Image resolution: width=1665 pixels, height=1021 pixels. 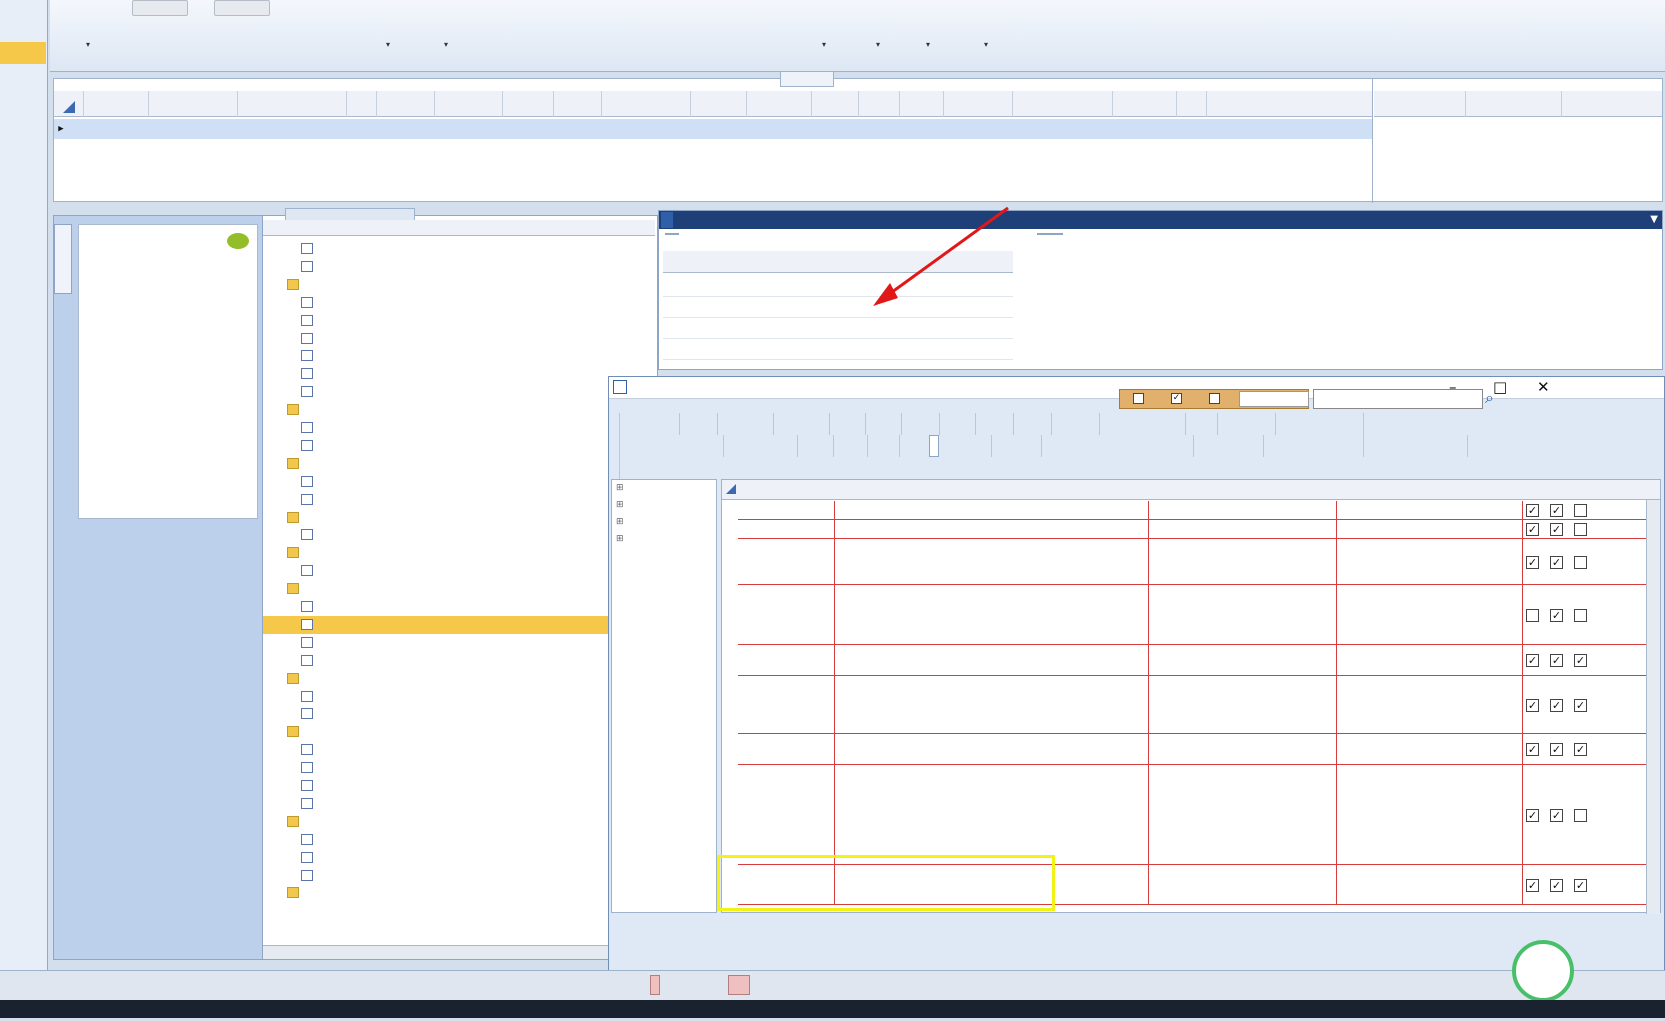 What do you see at coordinates (672, 234) in the screenshot?
I see `subtab-basic-params` at bounding box center [672, 234].